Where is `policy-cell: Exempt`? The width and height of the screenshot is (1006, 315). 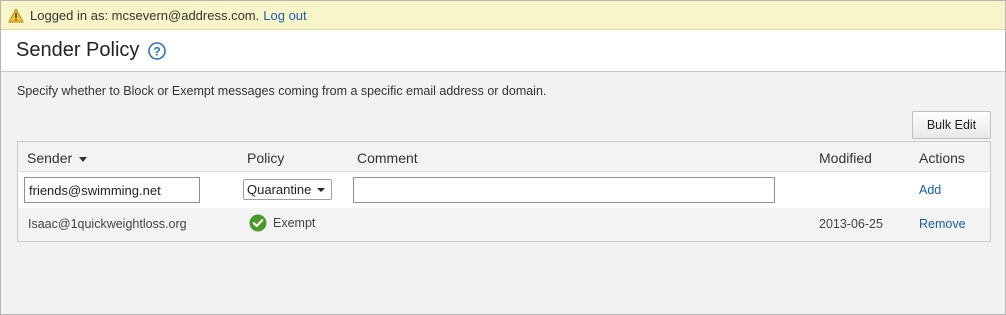 policy-cell: Exempt is located at coordinates (282, 223).